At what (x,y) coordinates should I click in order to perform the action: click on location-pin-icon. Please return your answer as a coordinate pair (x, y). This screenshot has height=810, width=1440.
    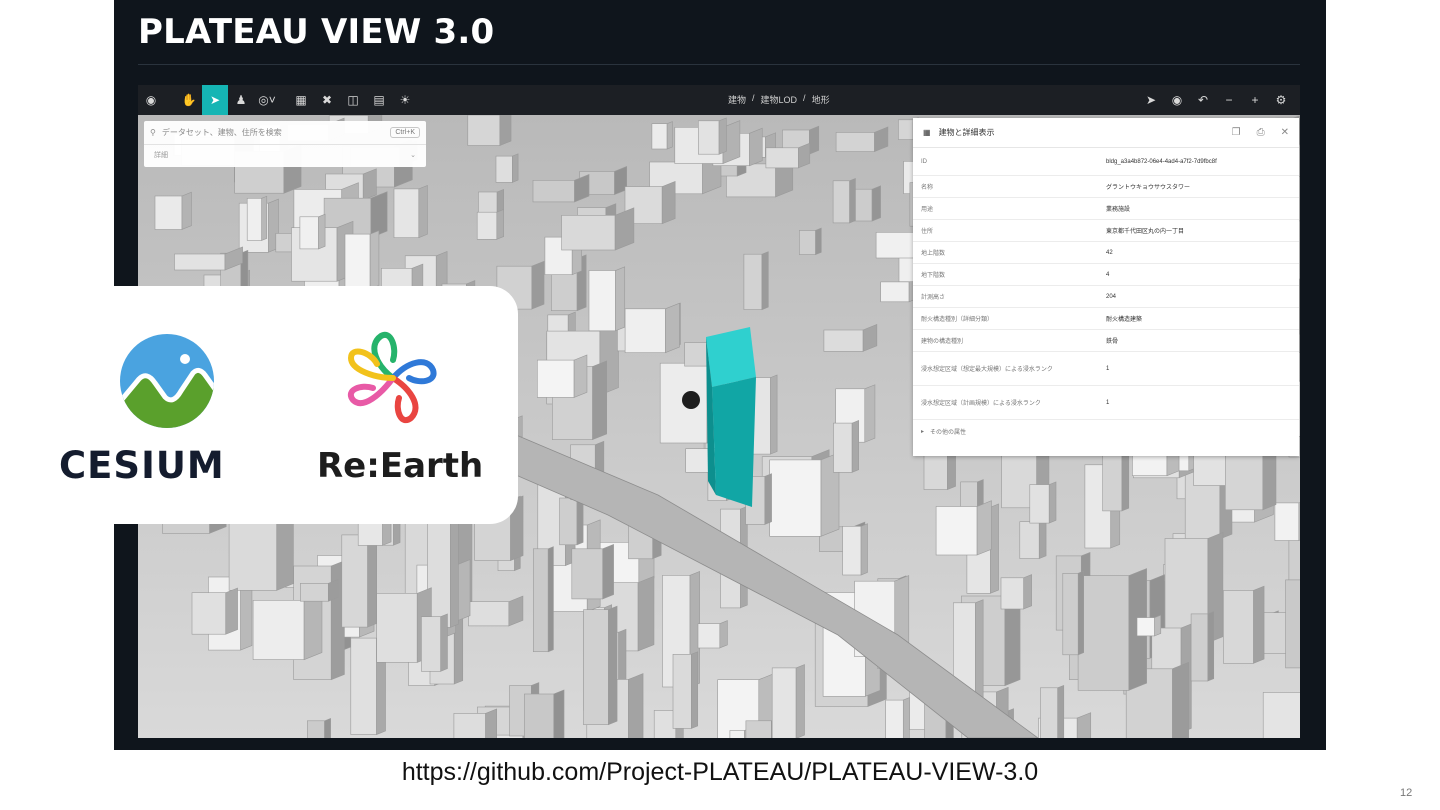
    Looking at the image, I should click on (691, 400).